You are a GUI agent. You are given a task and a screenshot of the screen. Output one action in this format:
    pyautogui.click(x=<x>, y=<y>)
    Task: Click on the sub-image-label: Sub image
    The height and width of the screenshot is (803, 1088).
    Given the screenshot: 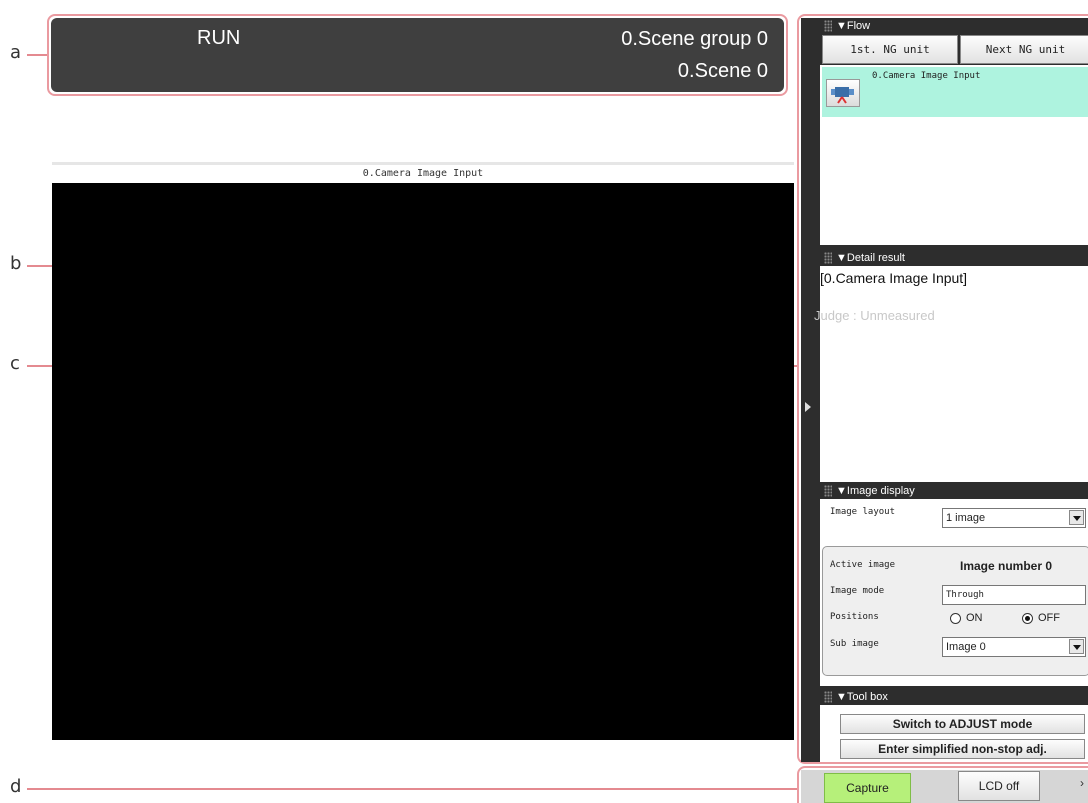 What is the action you would take?
    pyautogui.click(x=854, y=644)
    